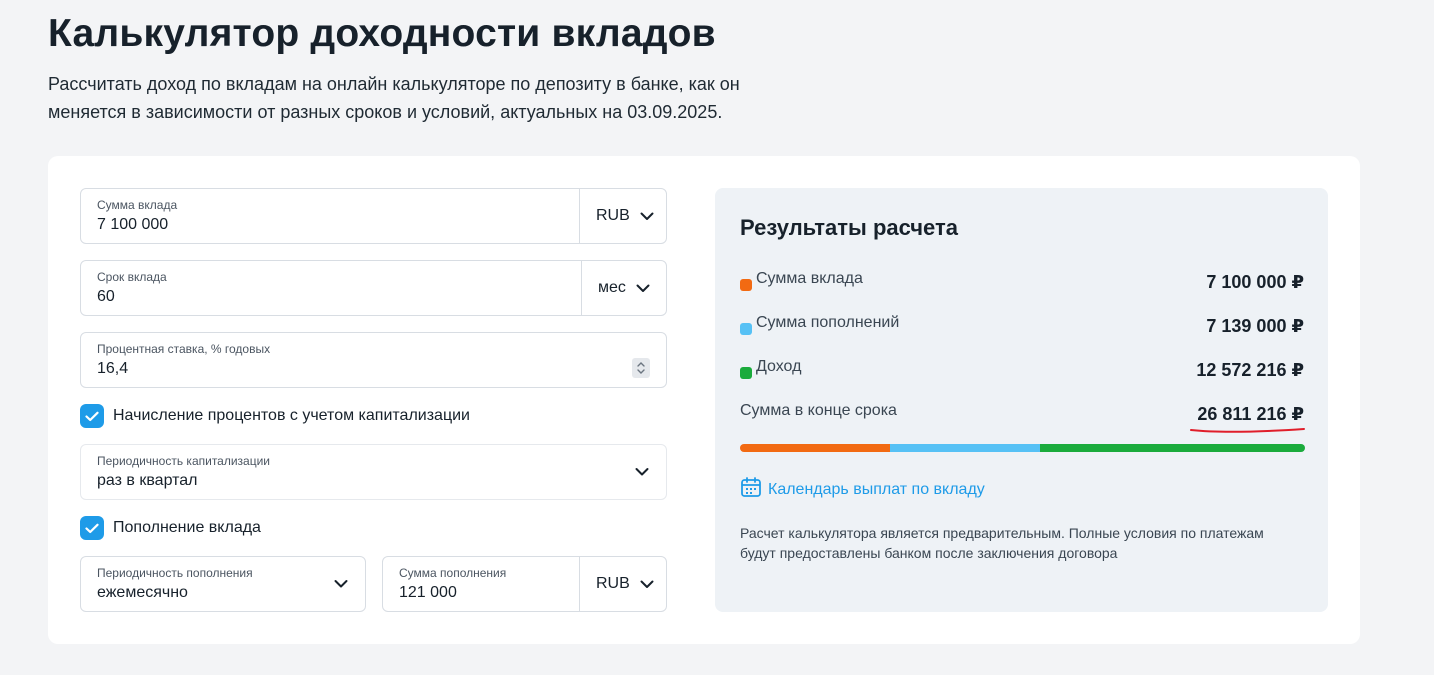 This screenshot has height=675, width=1434. I want to click on topup-period-value: ежемесячно, so click(142, 592).